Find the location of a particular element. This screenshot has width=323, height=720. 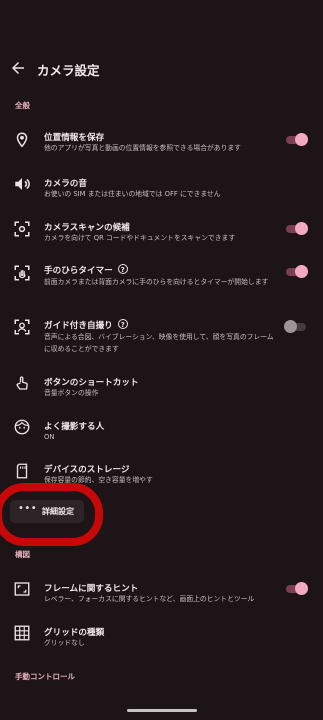

setting-subtitle: グリッドなし is located at coordinates (64, 643).